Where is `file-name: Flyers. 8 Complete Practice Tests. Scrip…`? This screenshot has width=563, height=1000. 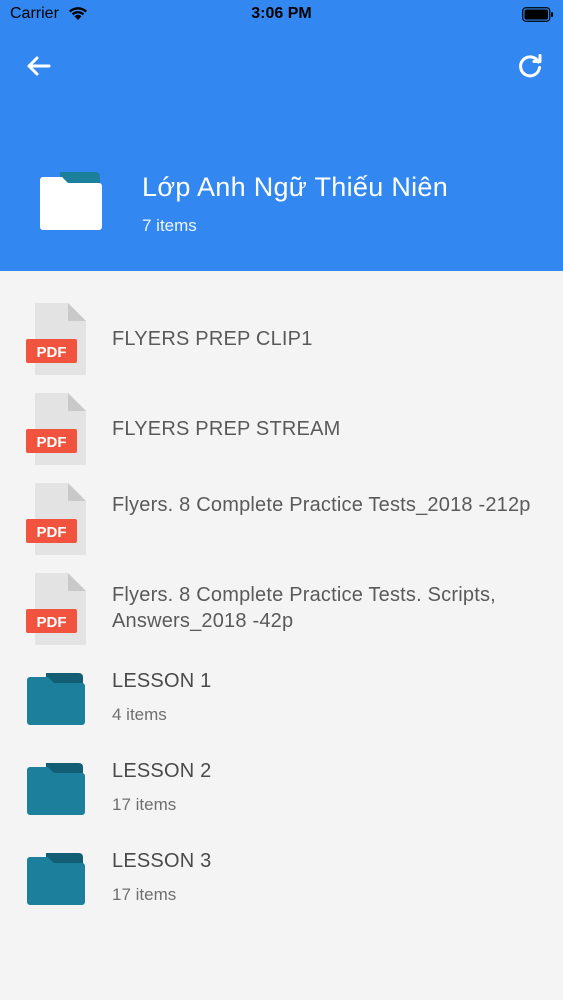 file-name: Flyers. 8 Complete Practice Tests. Scrip… is located at coordinates (304, 608).